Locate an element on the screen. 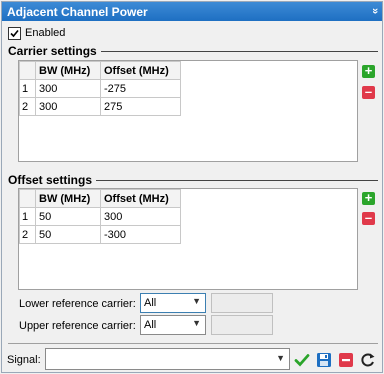 The width and height of the screenshot is (384, 374). panel-title: Adjacent Channel Power is located at coordinates (77, 12).